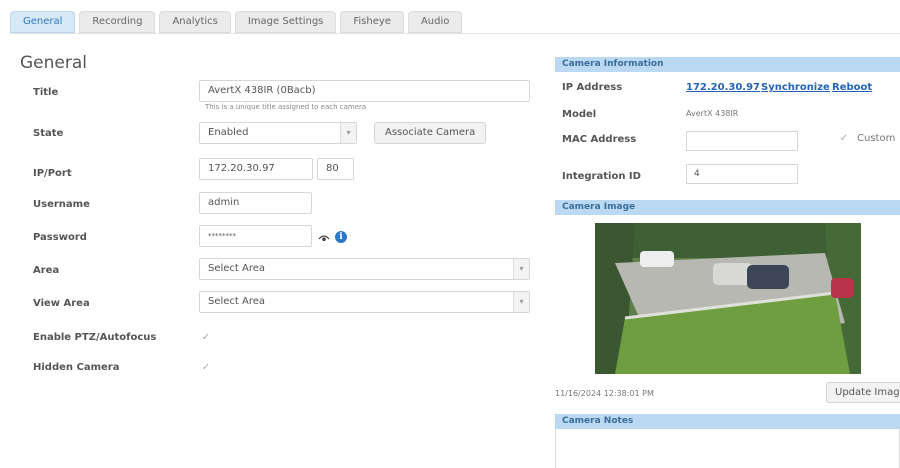  What do you see at coordinates (285, 22) in the screenshot?
I see `tab-image-settings: Image Settings` at bounding box center [285, 22].